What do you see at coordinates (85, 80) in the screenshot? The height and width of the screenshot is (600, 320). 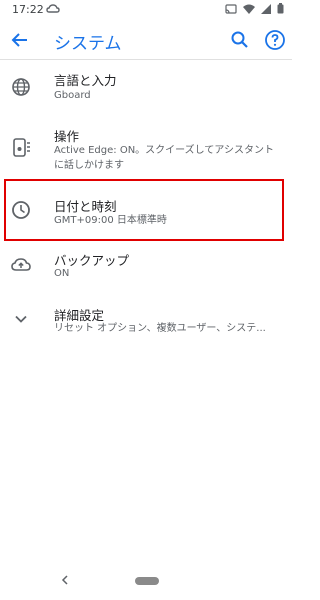 I see `item-title: 言語と入力` at bounding box center [85, 80].